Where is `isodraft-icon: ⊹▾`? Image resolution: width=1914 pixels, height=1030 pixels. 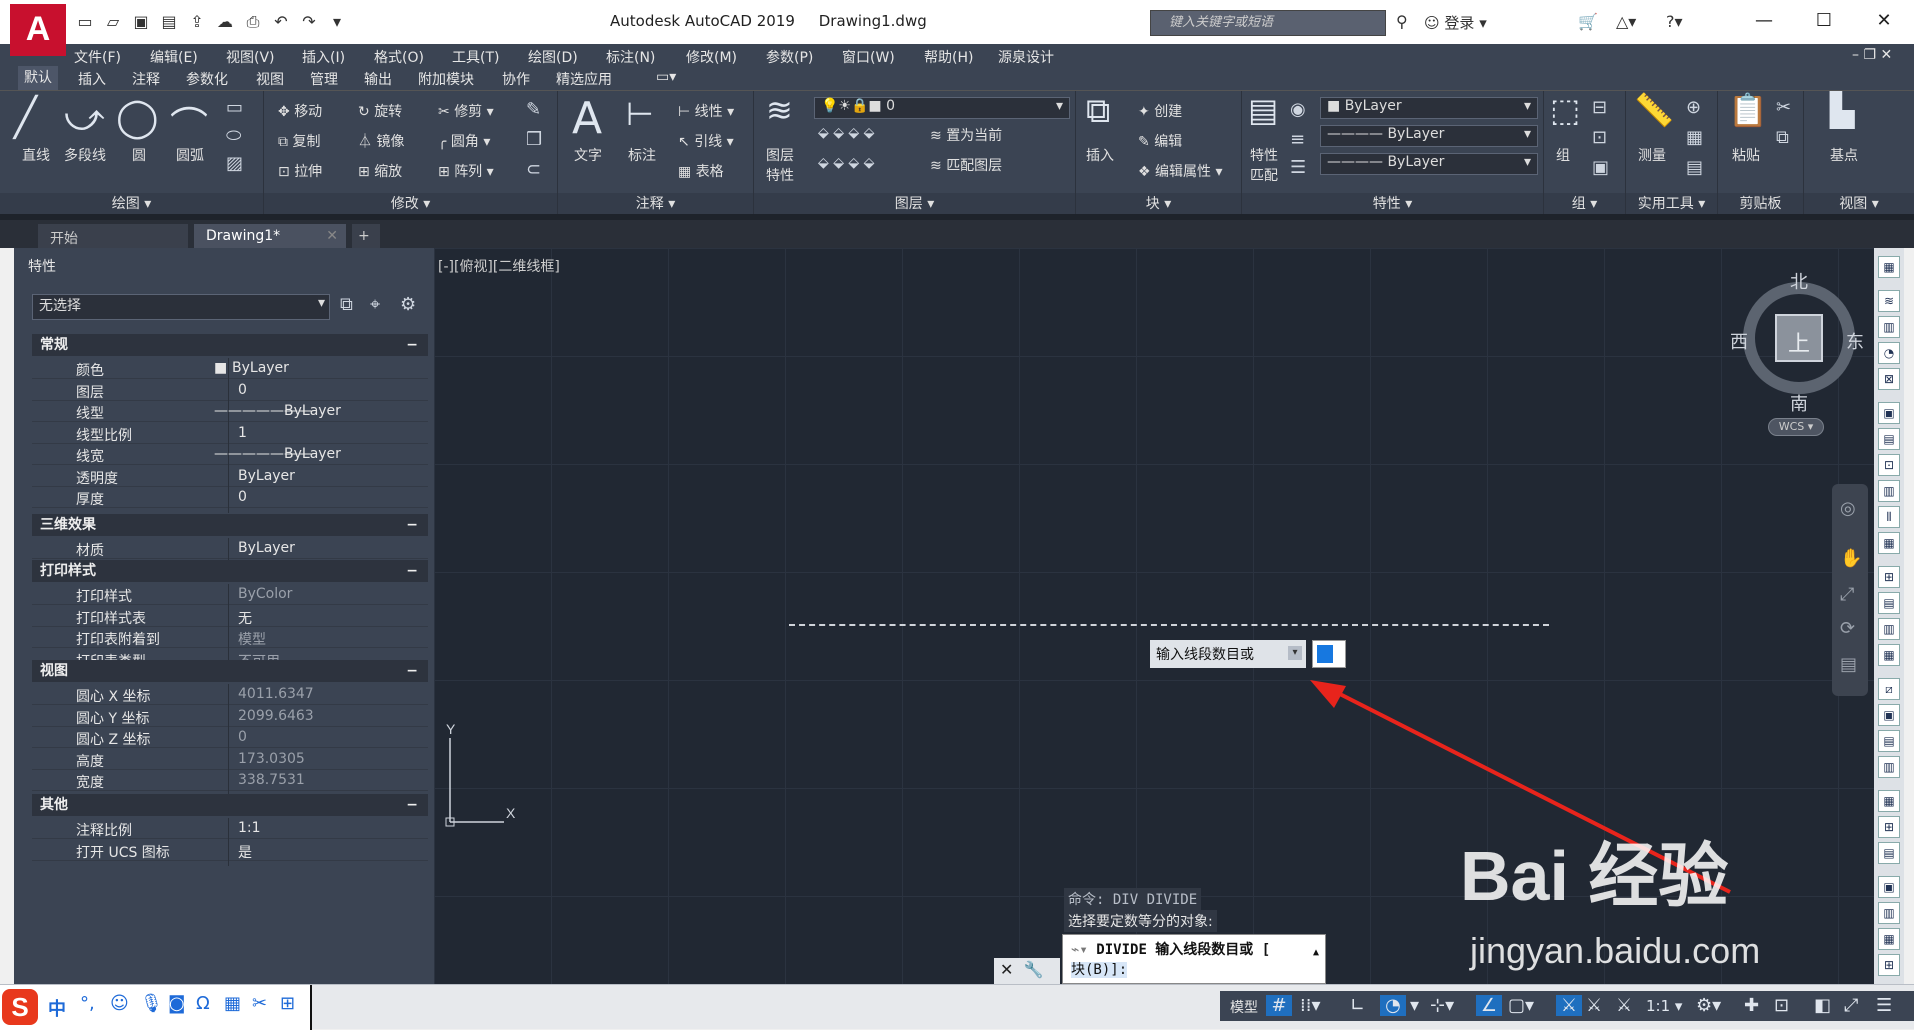
isodraft-icon: ⊹▾ is located at coordinates (1442, 1005).